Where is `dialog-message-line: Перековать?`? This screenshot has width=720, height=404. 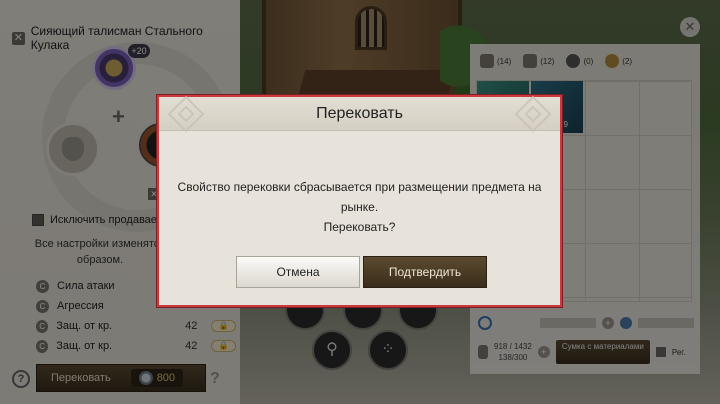
dialog-message-line: Перековать? is located at coordinates (359, 227).